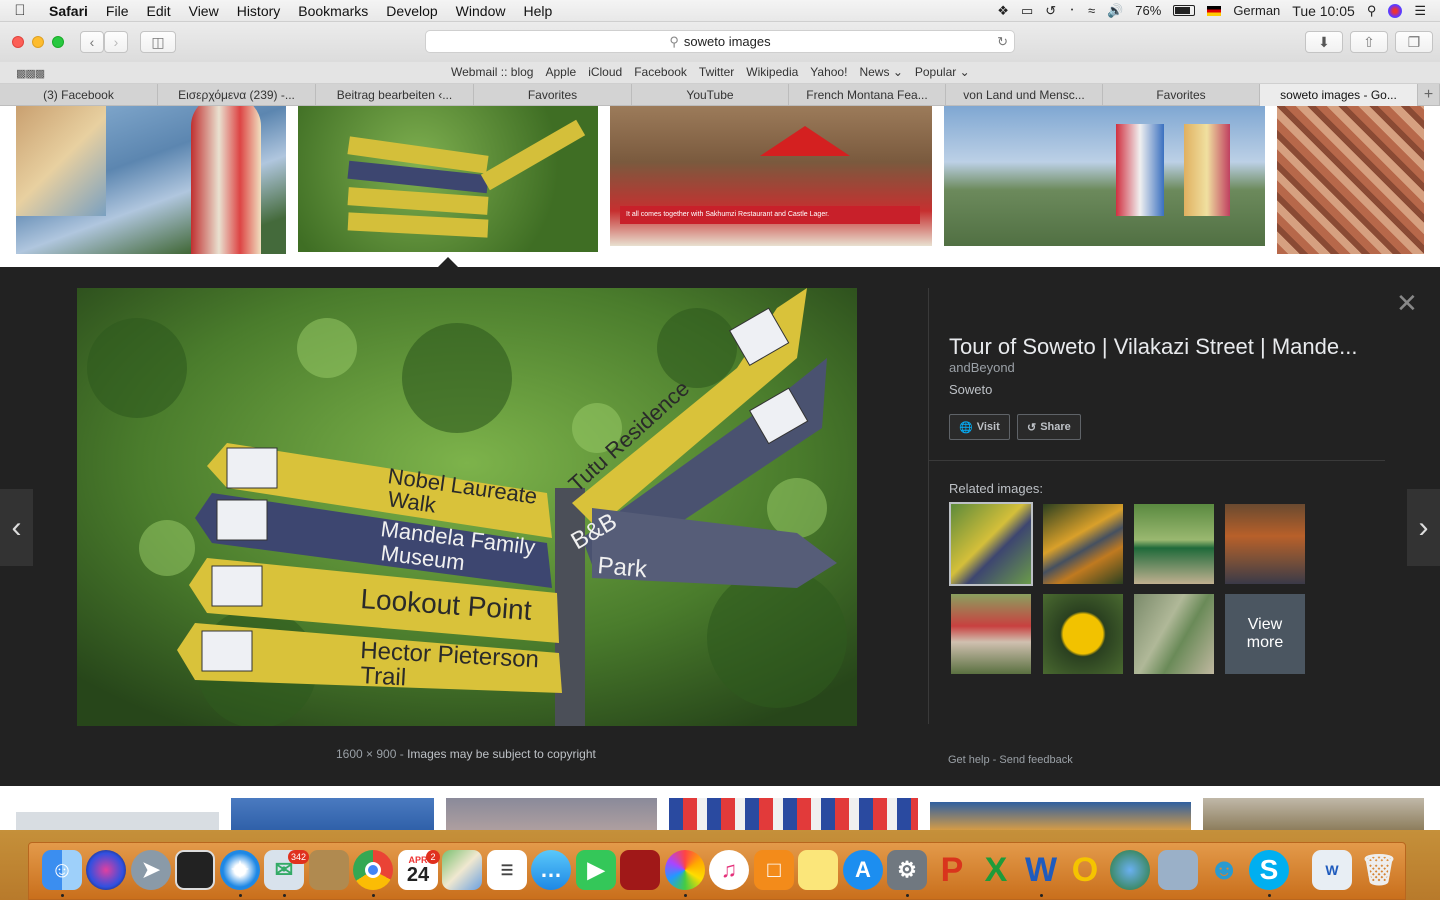 The width and height of the screenshot is (1440, 900). I want to click on fav-yahoo: Yahoo!, so click(828, 72).